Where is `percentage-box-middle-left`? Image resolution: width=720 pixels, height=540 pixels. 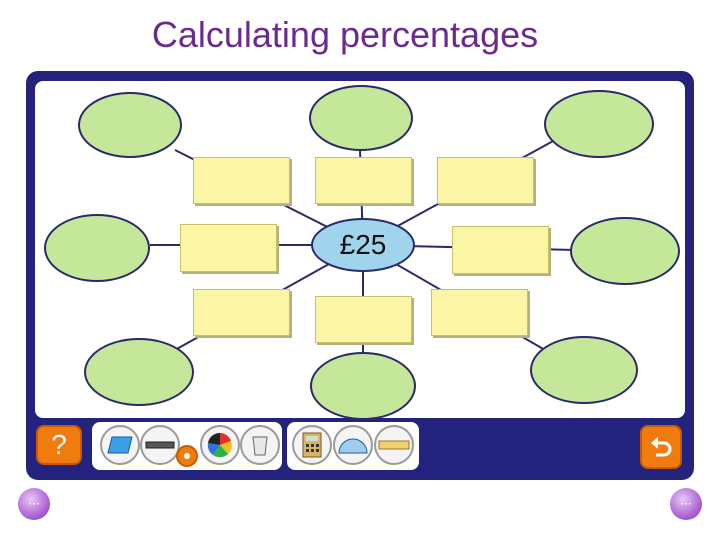 percentage-box-middle-left is located at coordinates (228, 248).